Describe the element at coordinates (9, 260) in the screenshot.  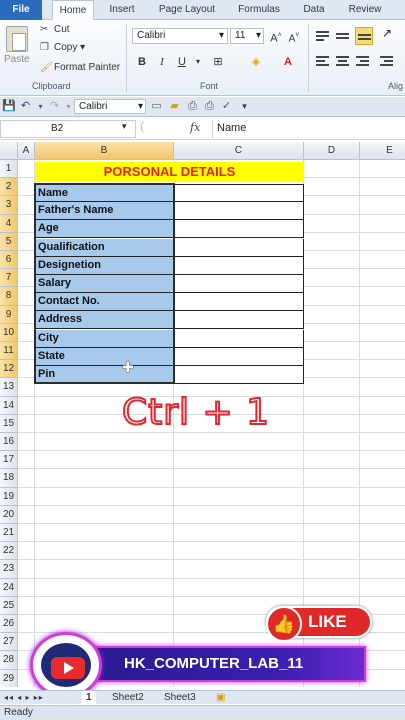
I see `row-header: 6` at that location.